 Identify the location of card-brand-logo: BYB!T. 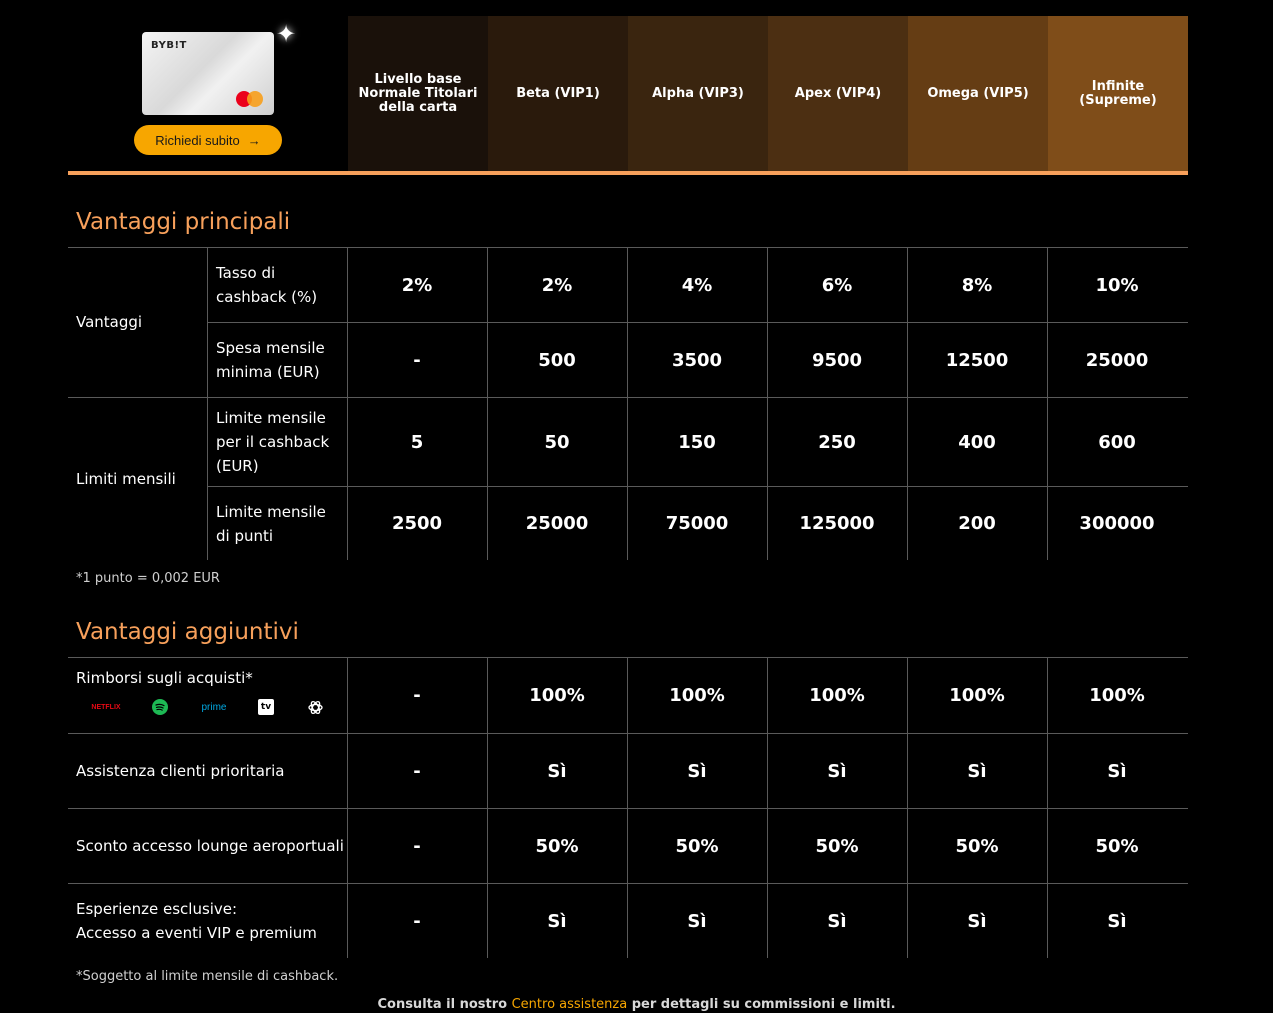
(169, 45).